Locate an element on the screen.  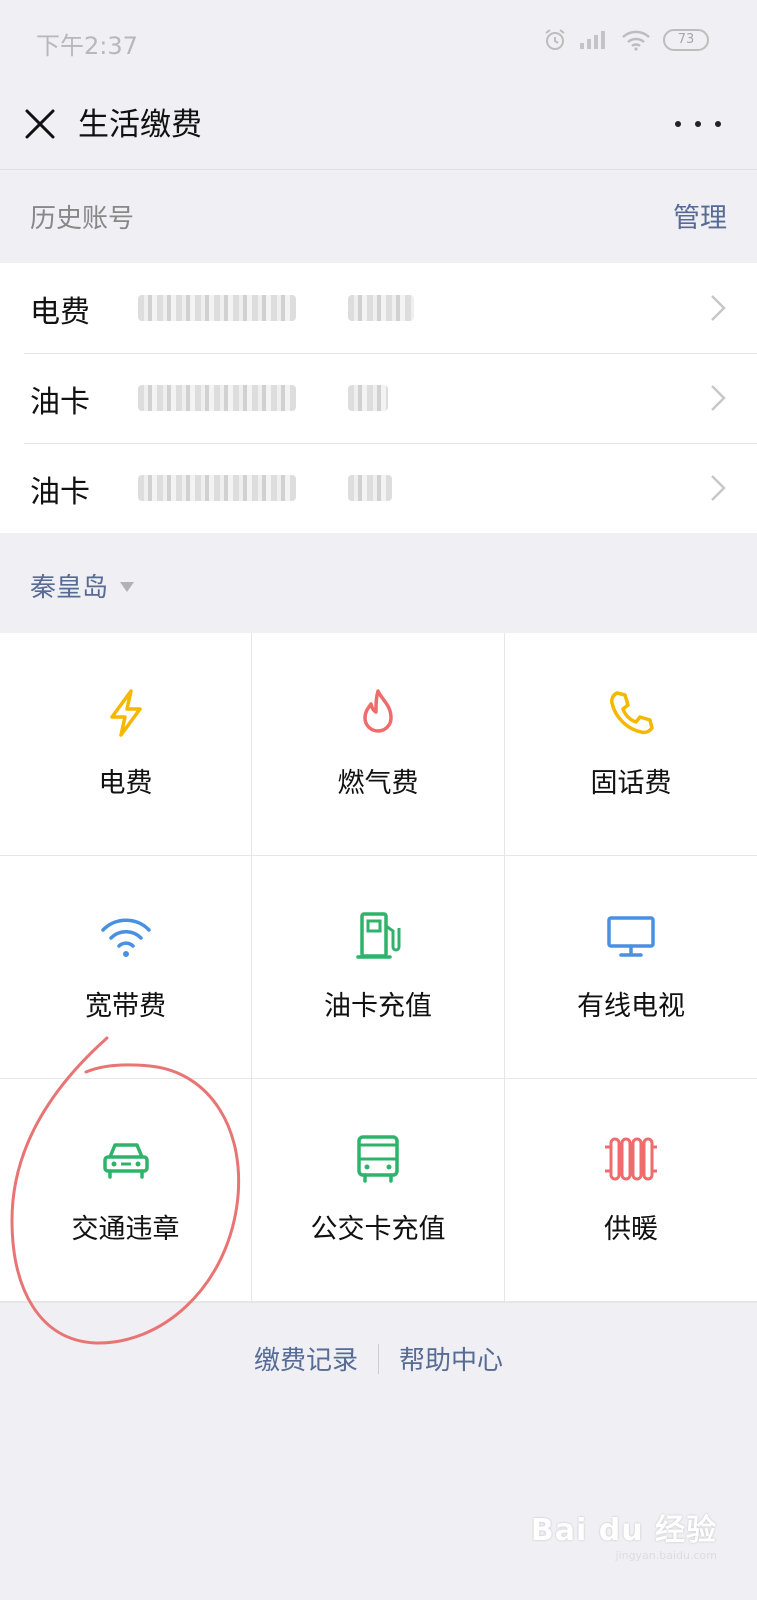
history-label: 历史账号 is located at coordinates (82, 219).